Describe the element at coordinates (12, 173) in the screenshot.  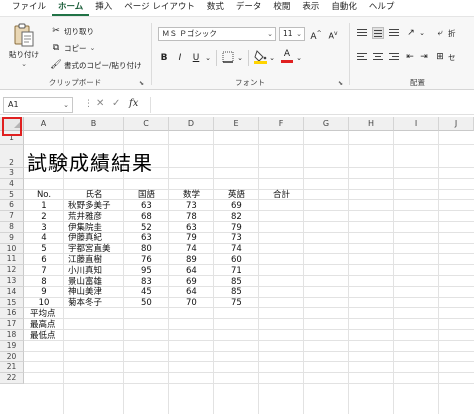
I see `row-header-3: 3` at that location.